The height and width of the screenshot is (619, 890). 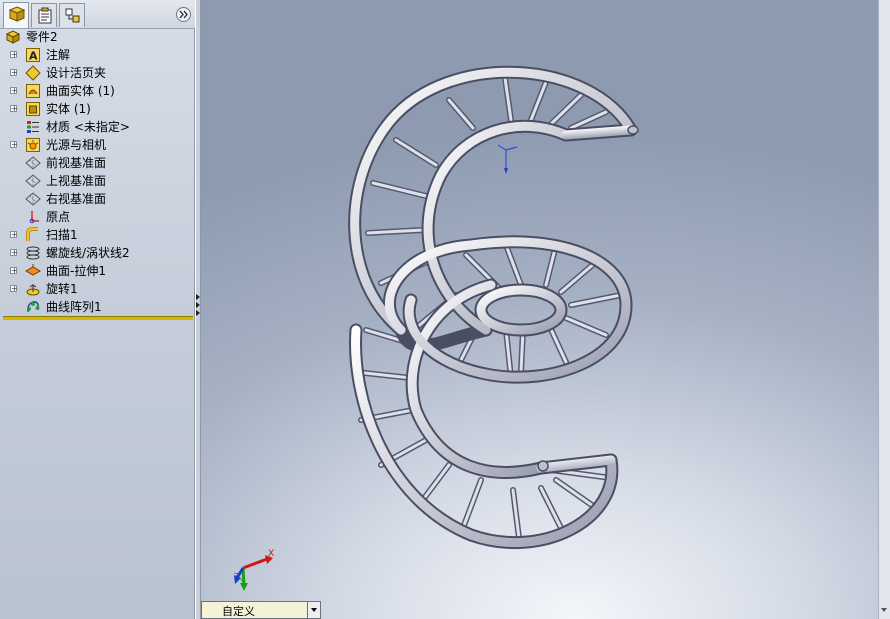 I want to click on tree-item-sweep: + 扫描1, so click(x=97, y=235).